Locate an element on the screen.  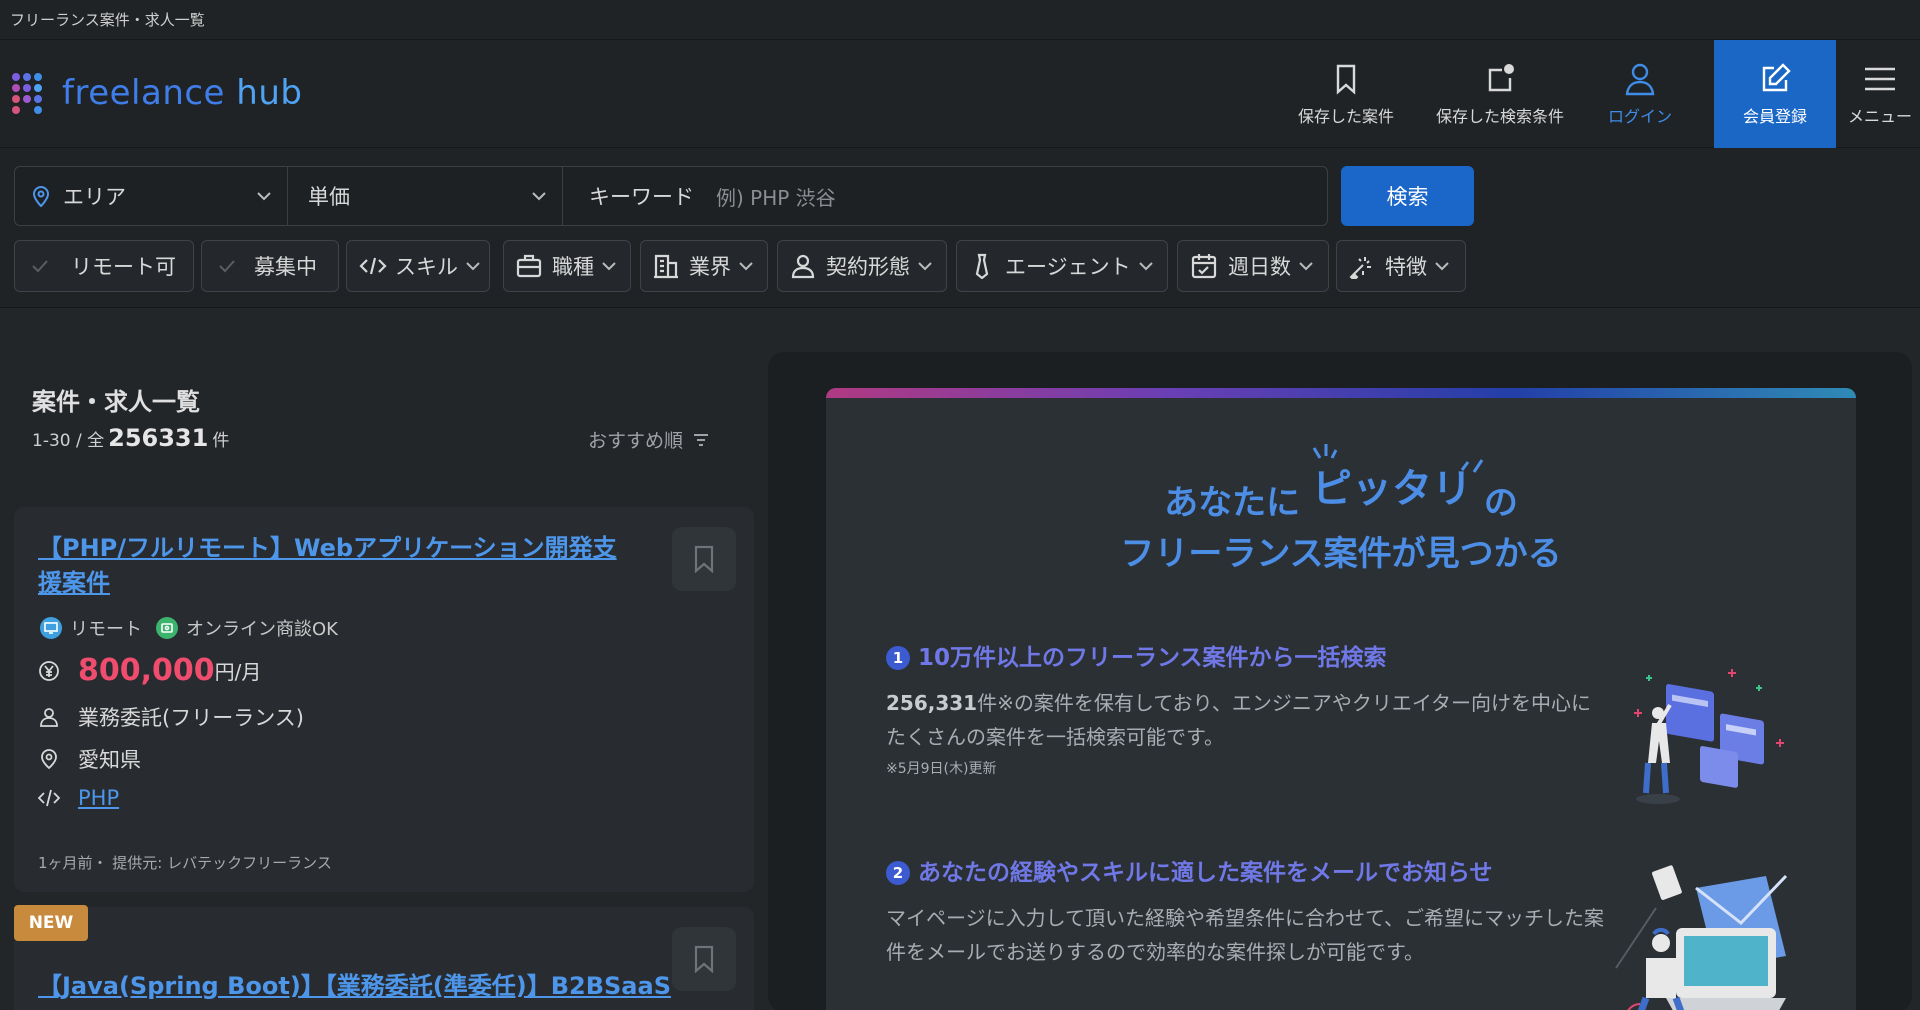
search-box: エリア 単価 キーワード 例) PHP 渋谷 is located at coordinates (671, 196).